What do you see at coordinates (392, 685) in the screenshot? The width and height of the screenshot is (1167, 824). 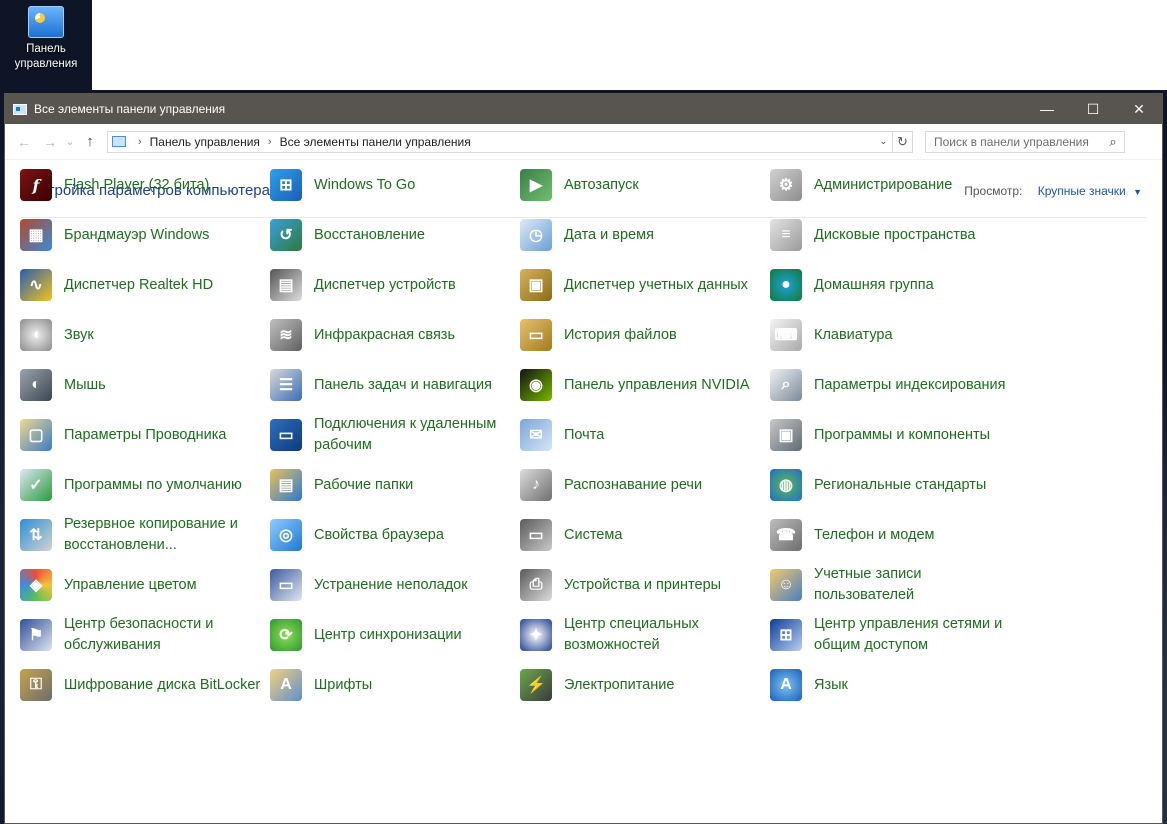 I see `control-panel-item: A Шрифты` at bounding box center [392, 685].